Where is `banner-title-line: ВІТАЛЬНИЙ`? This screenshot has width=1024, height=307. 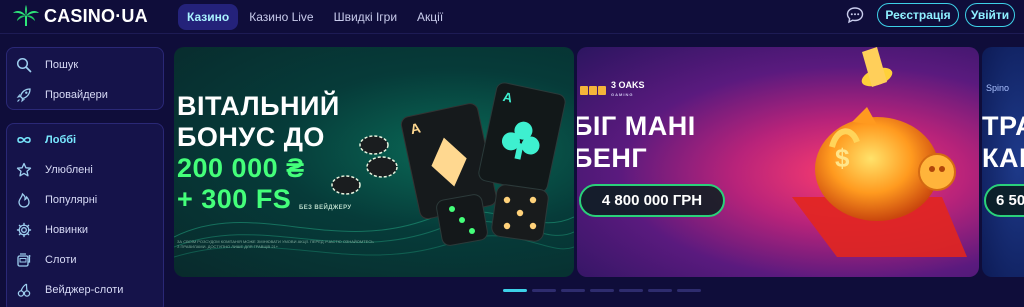
banner-title-line: ВІТАЛЬНИЙ is located at coordinates (258, 106).